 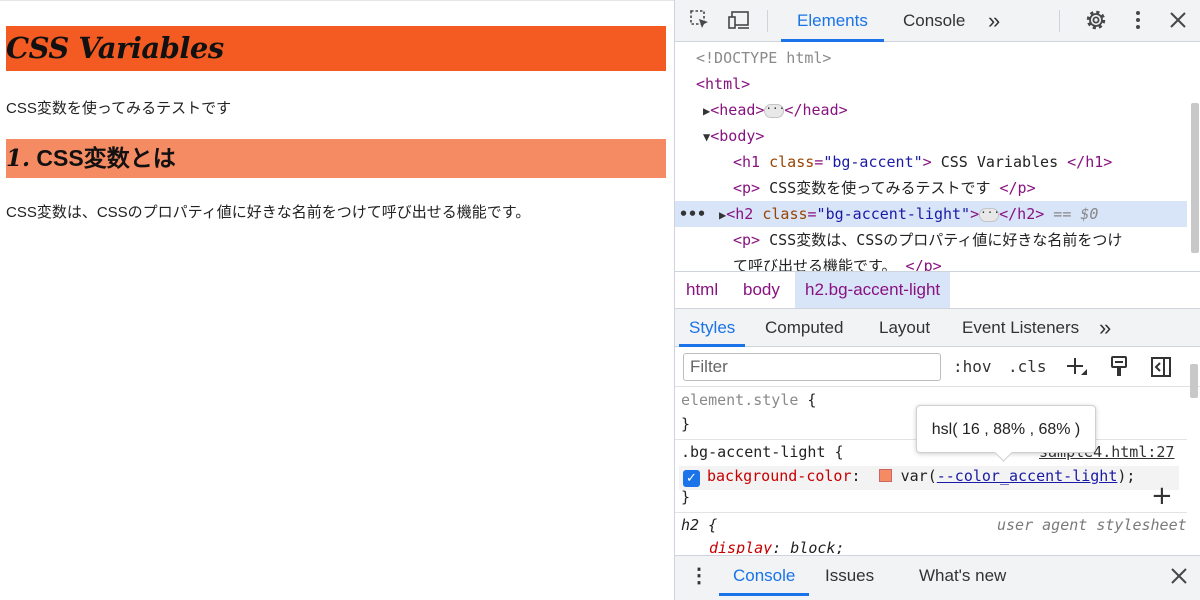 I want to click on color-swatch, so click(x=885, y=475).